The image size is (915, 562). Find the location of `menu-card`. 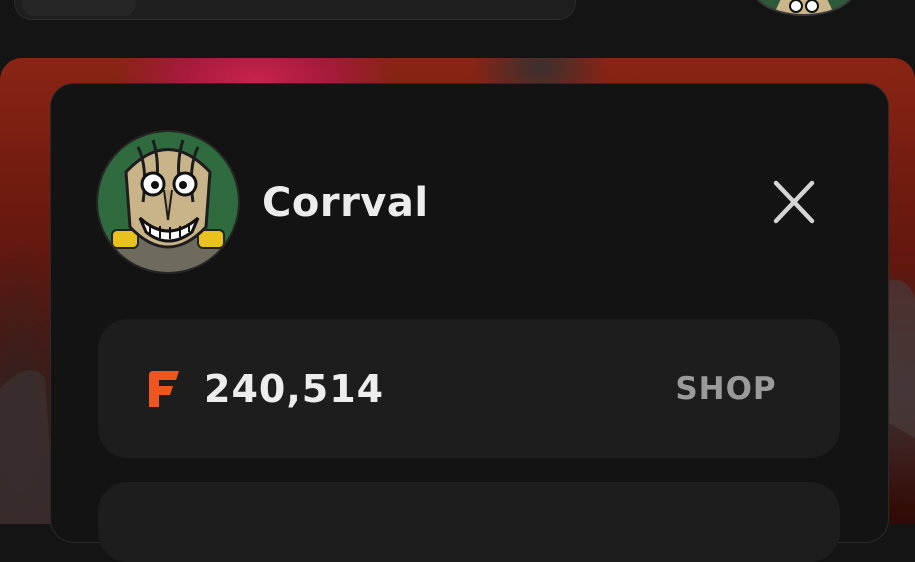

menu-card is located at coordinates (469, 522).